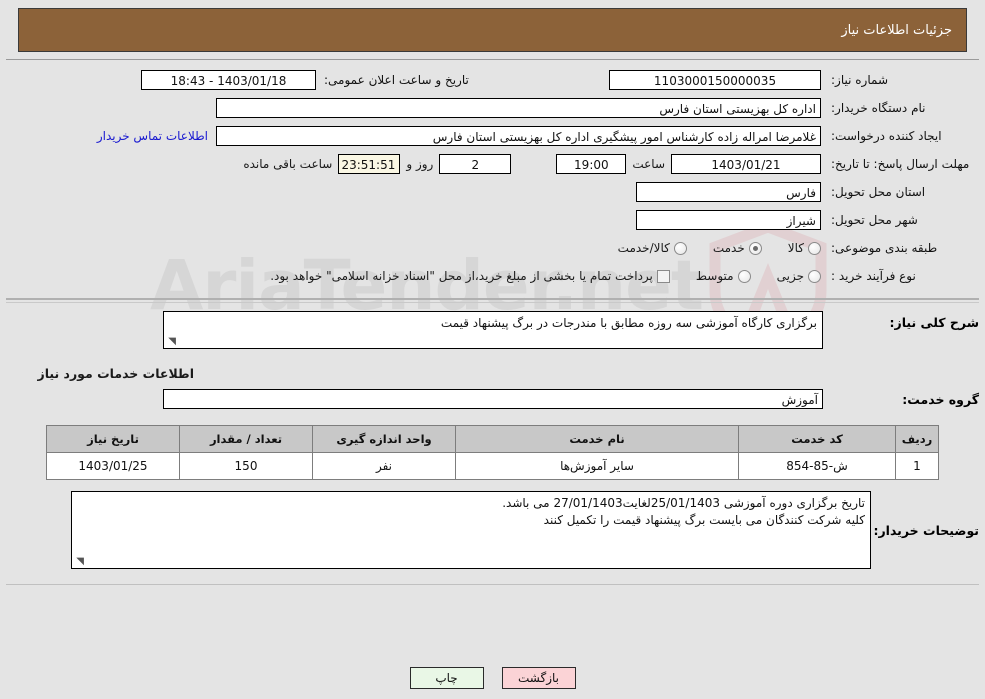 Image resolution: width=985 pixels, height=699 pixels. What do you see at coordinates (369, 164) in the screenshot?
I see `remaining-time-value: 23:51:51` at bounding box center [369, 164].